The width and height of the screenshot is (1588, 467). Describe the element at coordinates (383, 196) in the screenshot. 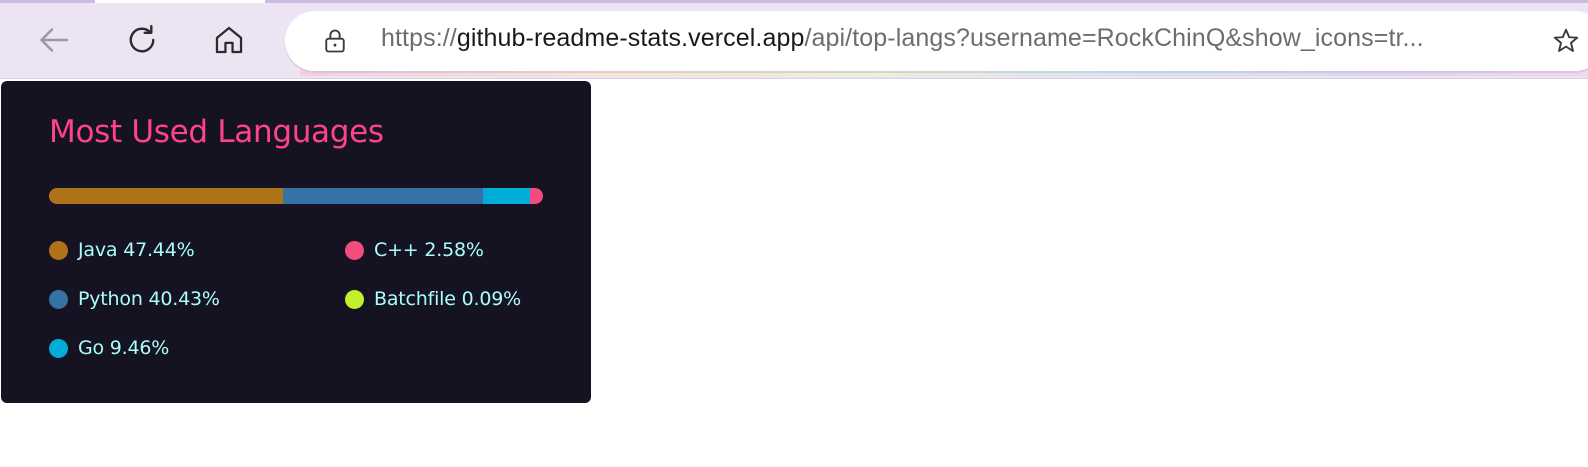

I see `progress-segment-python` at that location.